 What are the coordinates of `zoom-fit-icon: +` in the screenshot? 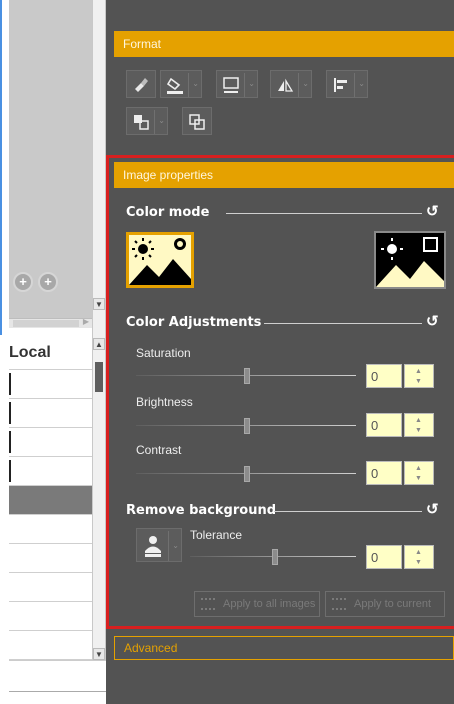 It's located at (48, 282).